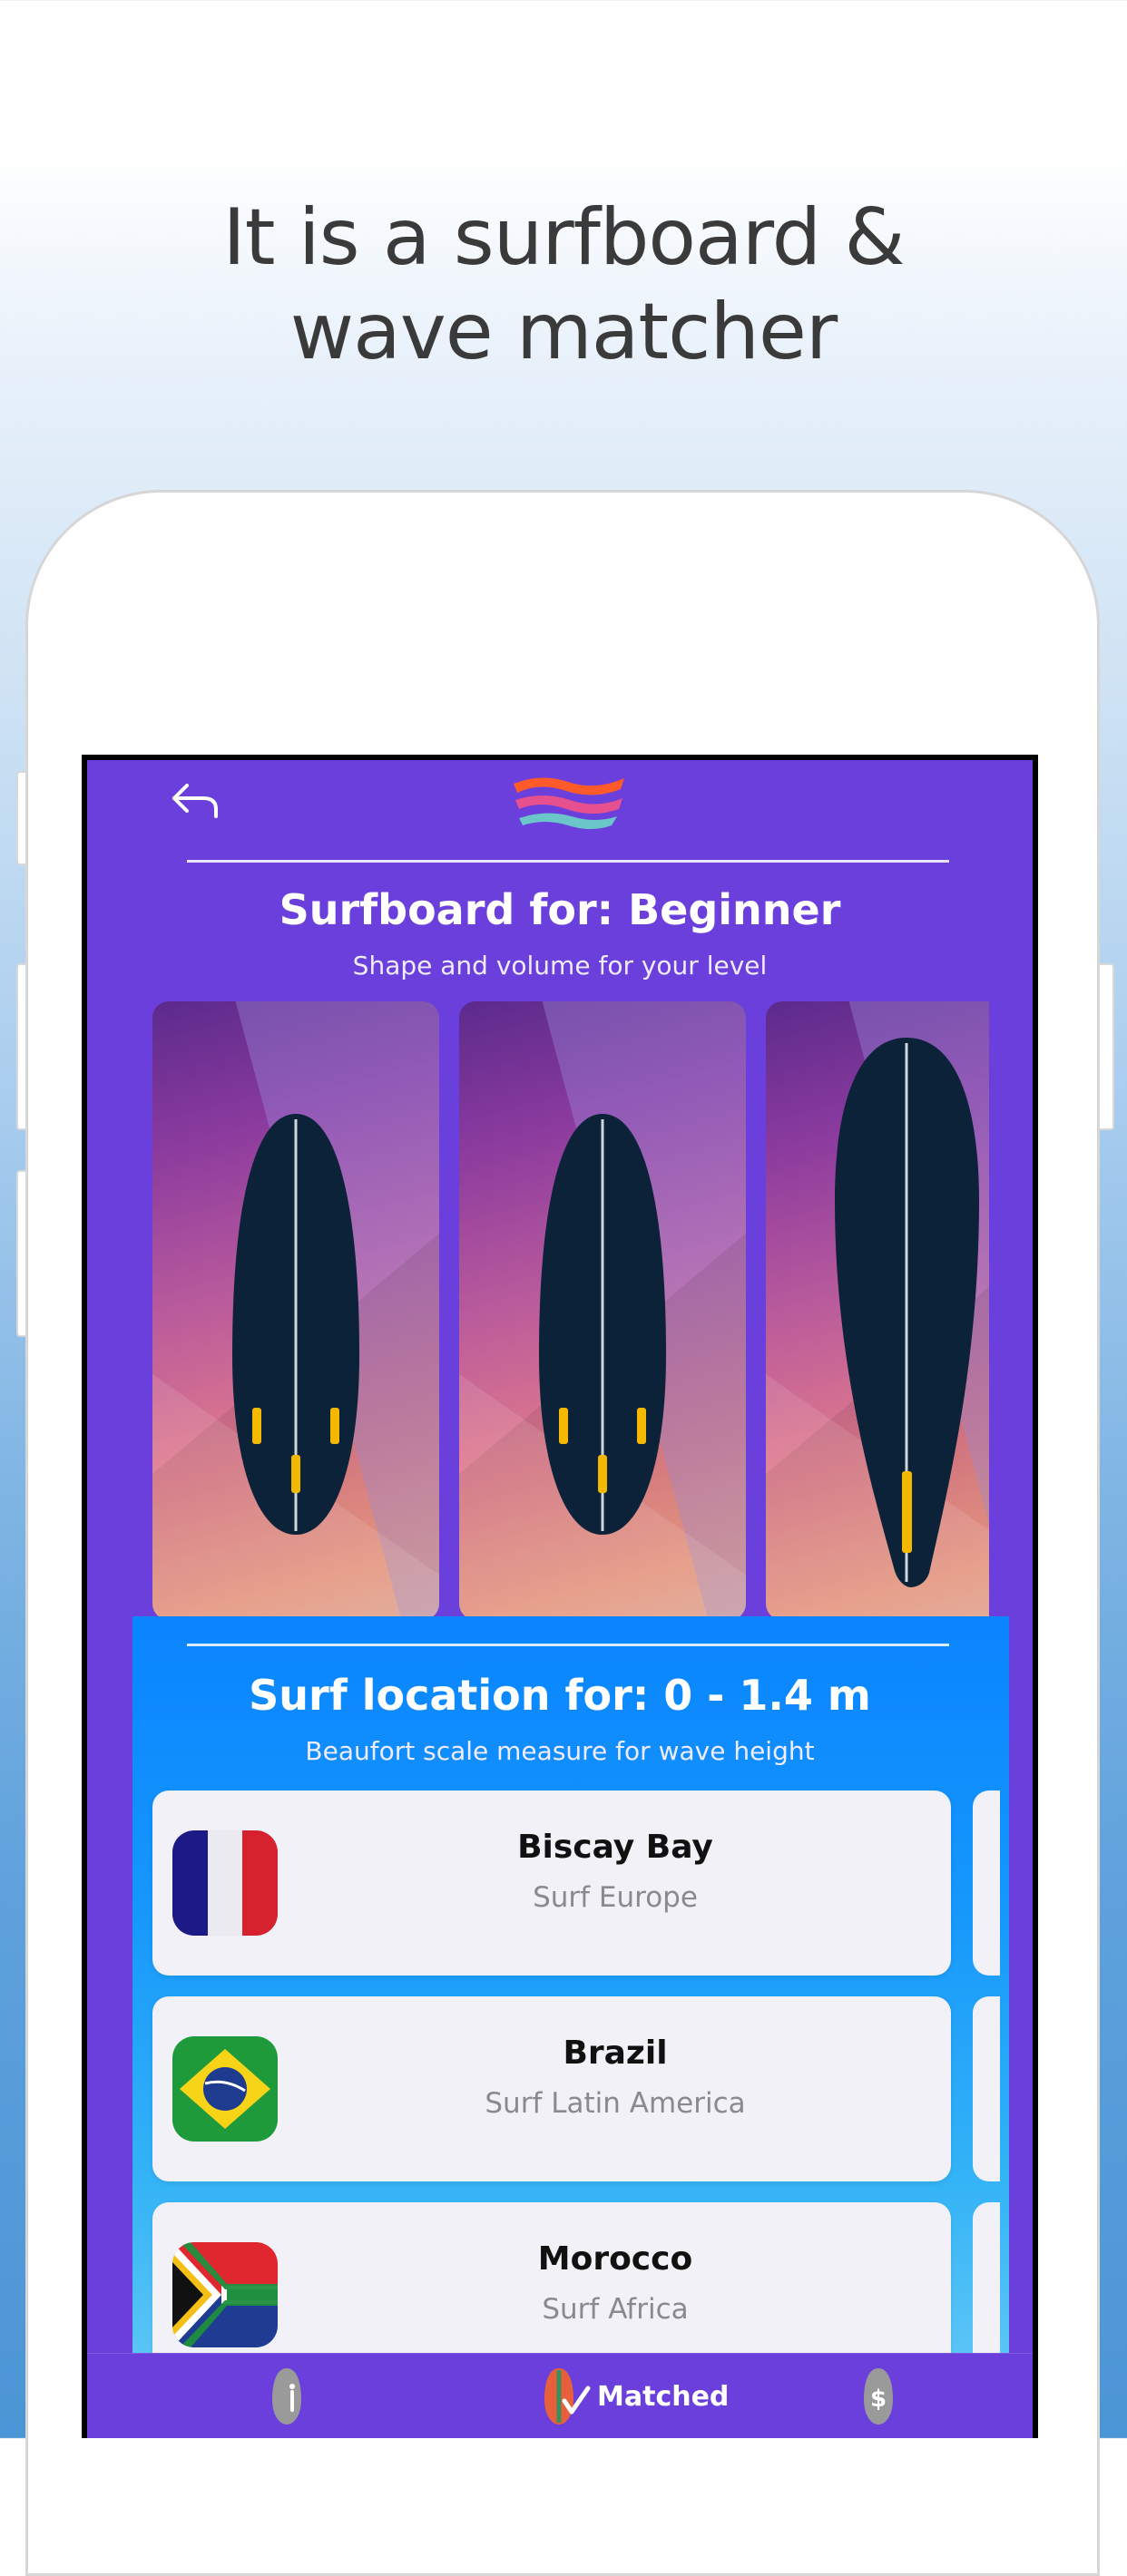 This screenshot has width=1127, height=2576. What do you see at coordinates (615, 2309) in the screenshot?
I see `location-region: Surf Africa` at bounding box center [615, 2309].